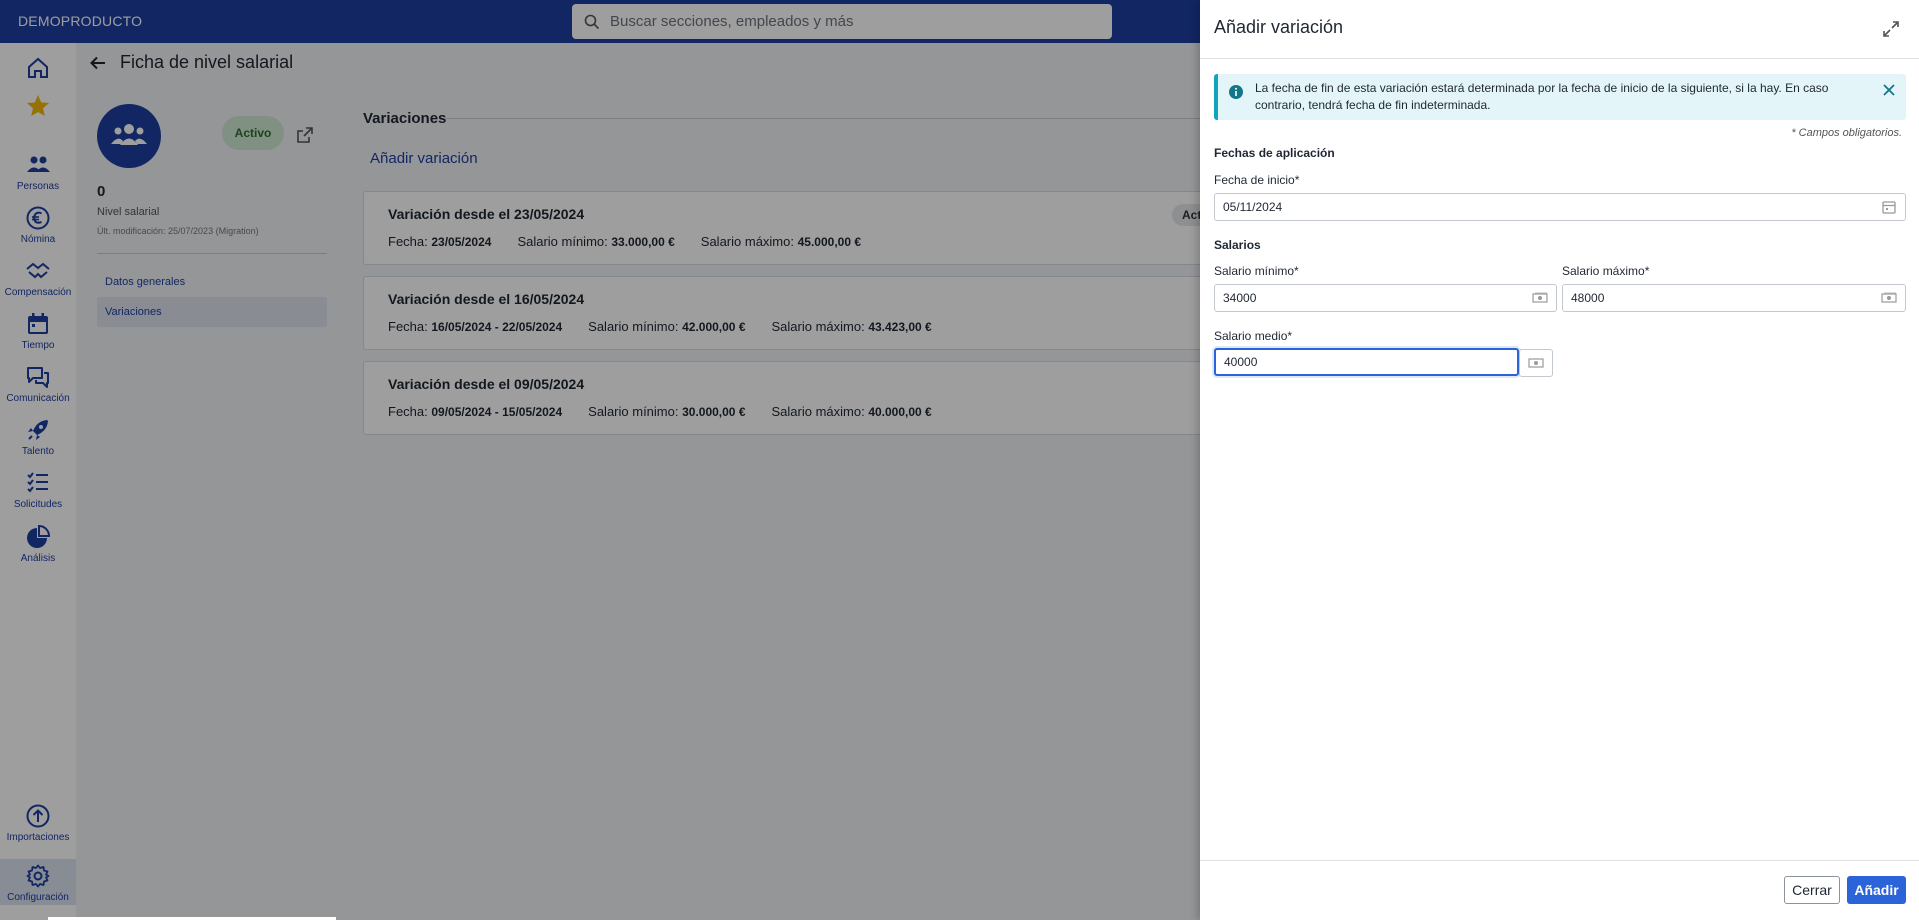  What do you see at coordinates (1876, 890) in the screenshot?
I see `add-button: Añadir` at bounding box center [1876, 890].